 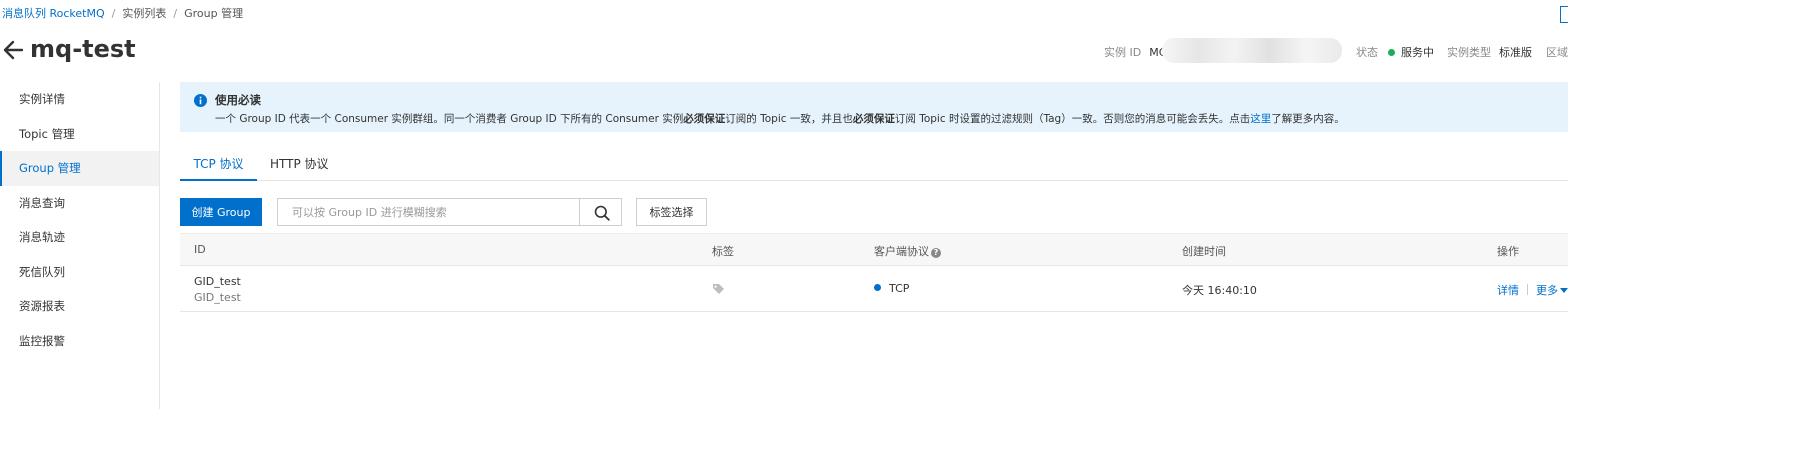 What do you see at coordinates (1367, 52) in the screenshot?
I see `status-label: 状态` at bounding box center [1367, 52].